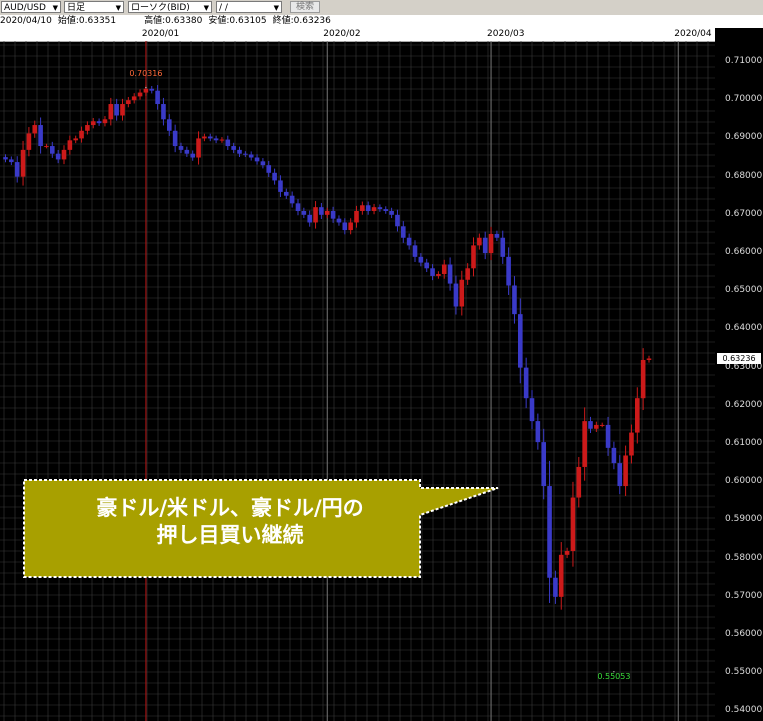 The width and height of the screenshot is (763, 721). Describe the element at coordinates (744, 557) in the screenshot. I see `y-tick-label: 0.58000` at that location.